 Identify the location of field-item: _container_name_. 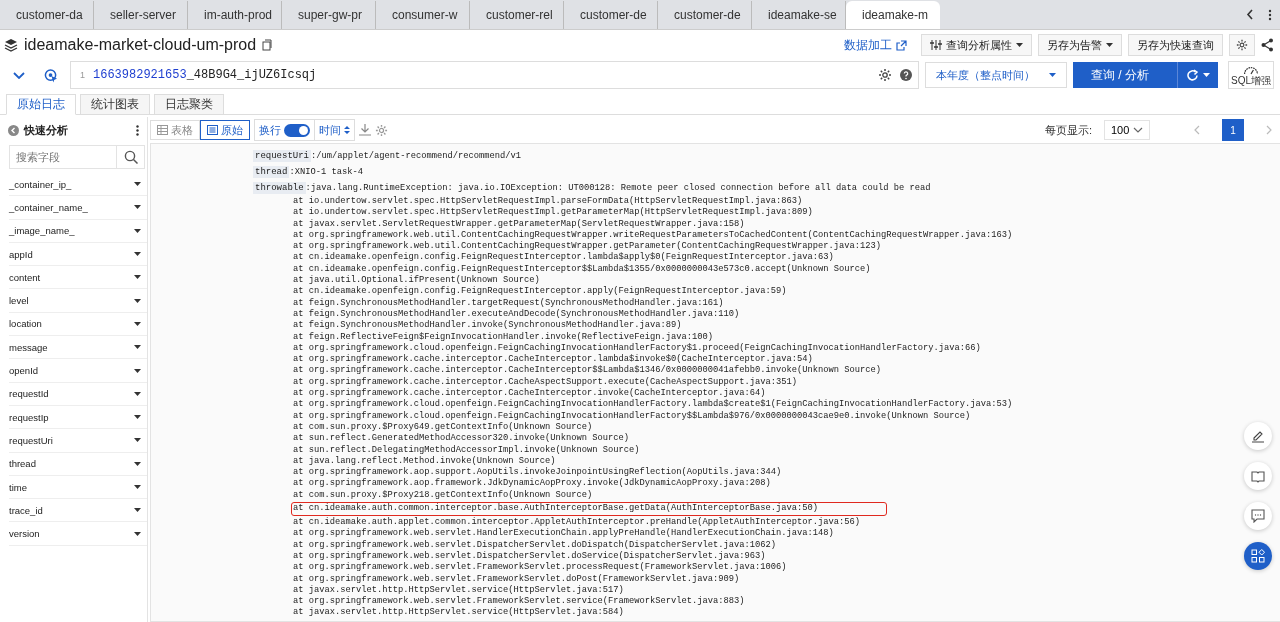
(78, 208).